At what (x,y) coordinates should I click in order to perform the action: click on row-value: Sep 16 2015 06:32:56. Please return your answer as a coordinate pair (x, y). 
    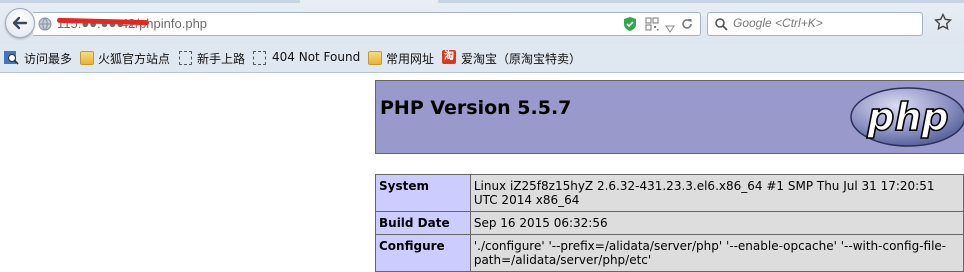
    Looking at the image, I should click on (716, 223).